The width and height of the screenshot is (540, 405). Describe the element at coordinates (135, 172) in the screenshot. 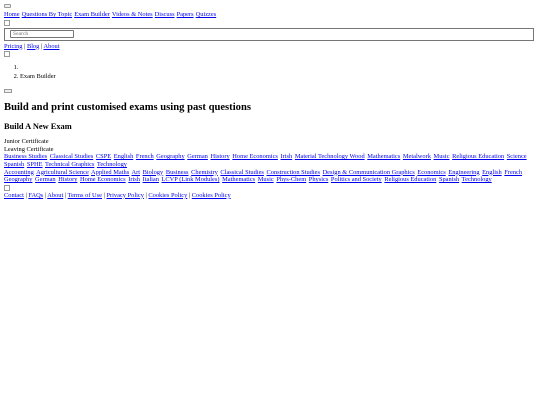

I see `leaving-subject-art: Art` at that location.